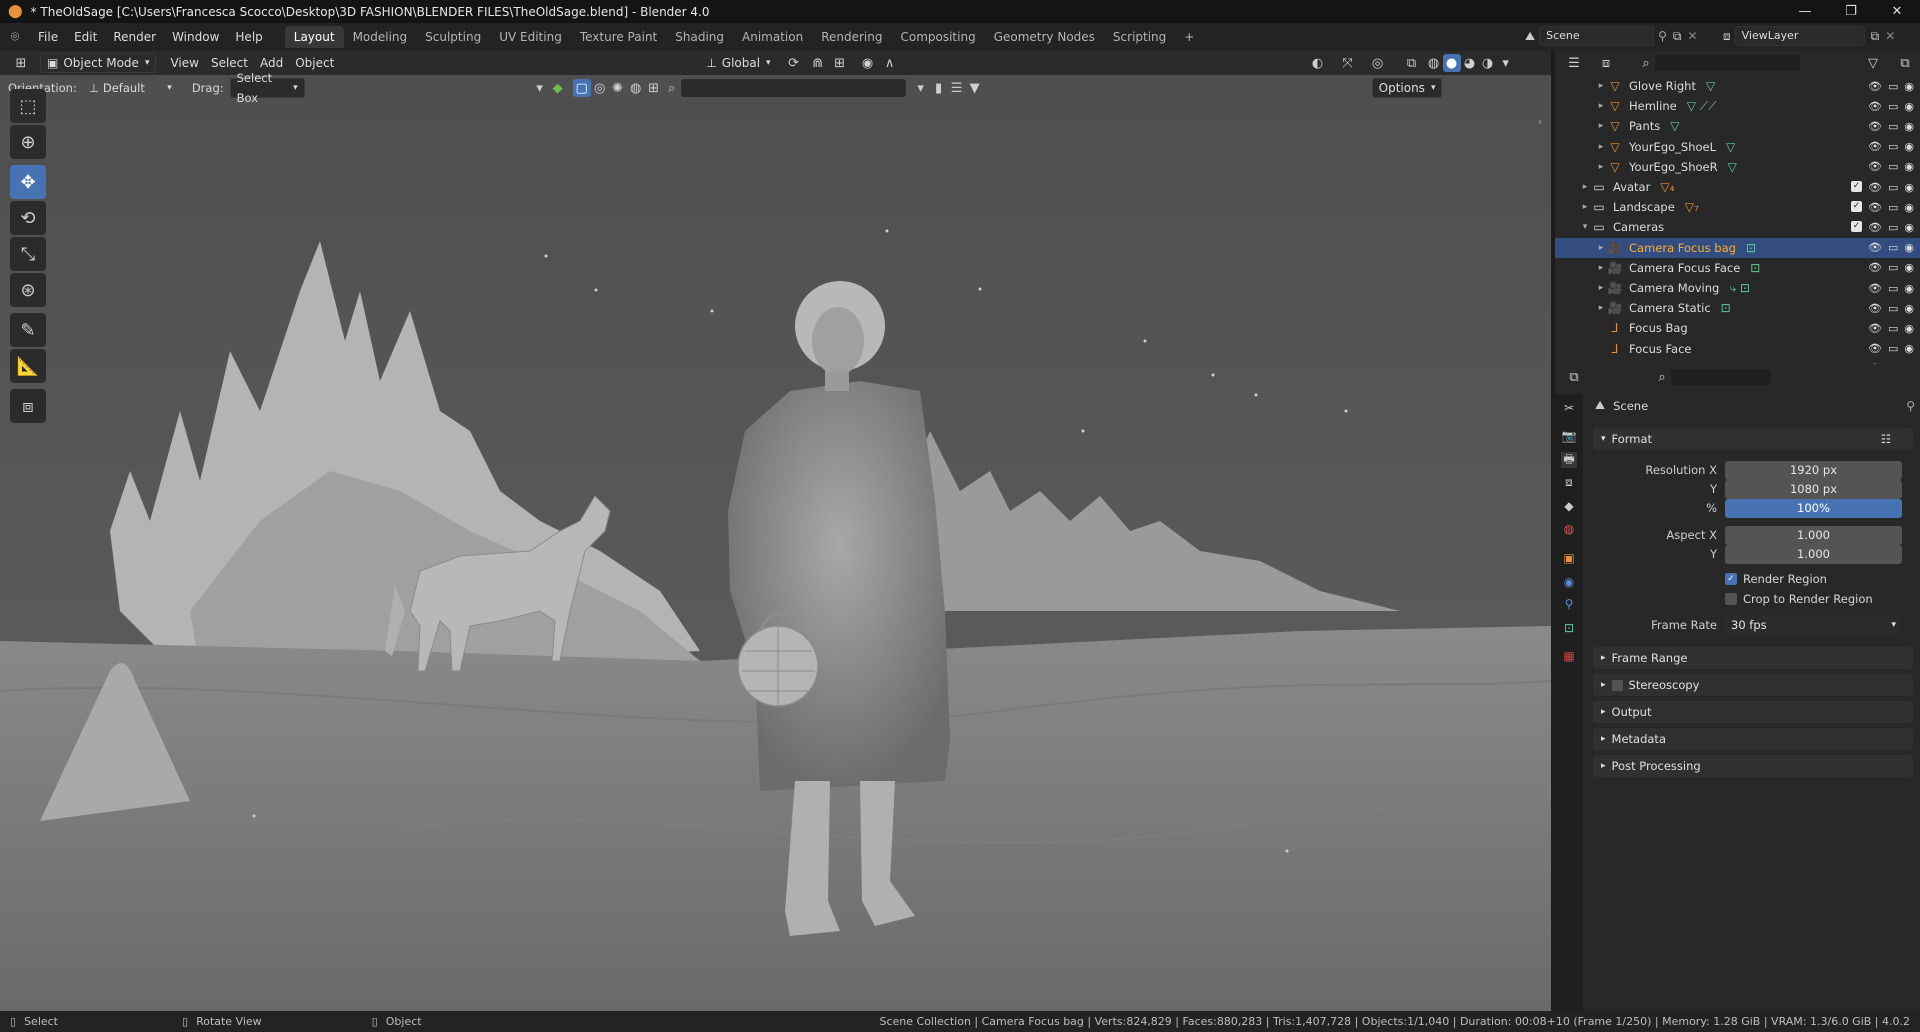 Image resolution: width=1920 pixels, height=1032 pixels. What do you see at coordinates (600, 88) in the screenshot?
I see `sphere-icon: ◎` at bounding box center [600, 88].